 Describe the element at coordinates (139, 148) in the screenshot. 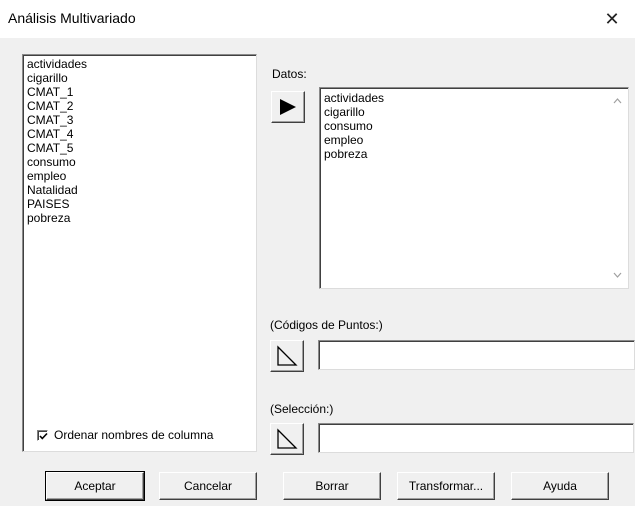

I see `list-item: CMAT_5` at that location.